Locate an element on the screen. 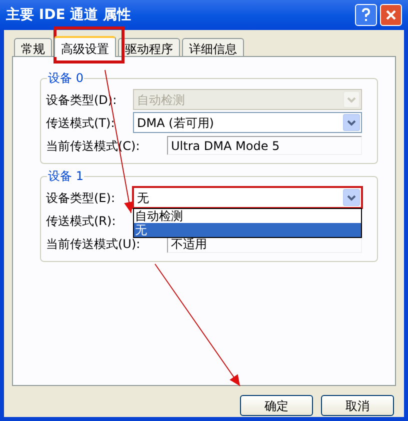 The height and width of the screenshot is (421, 408). tab: 常规 is located at coordinates (33, 47).